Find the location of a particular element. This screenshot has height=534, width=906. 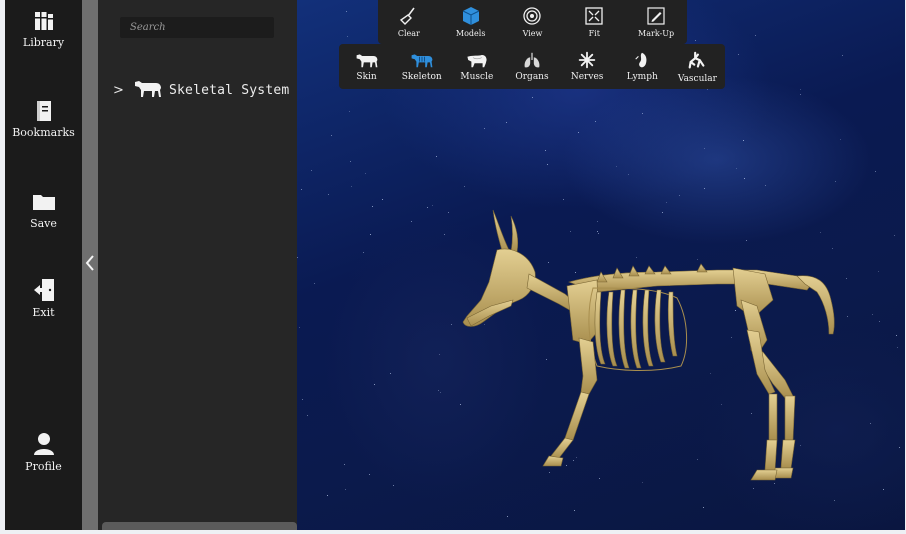

vascular-icon is located at coordinates (697, 61).